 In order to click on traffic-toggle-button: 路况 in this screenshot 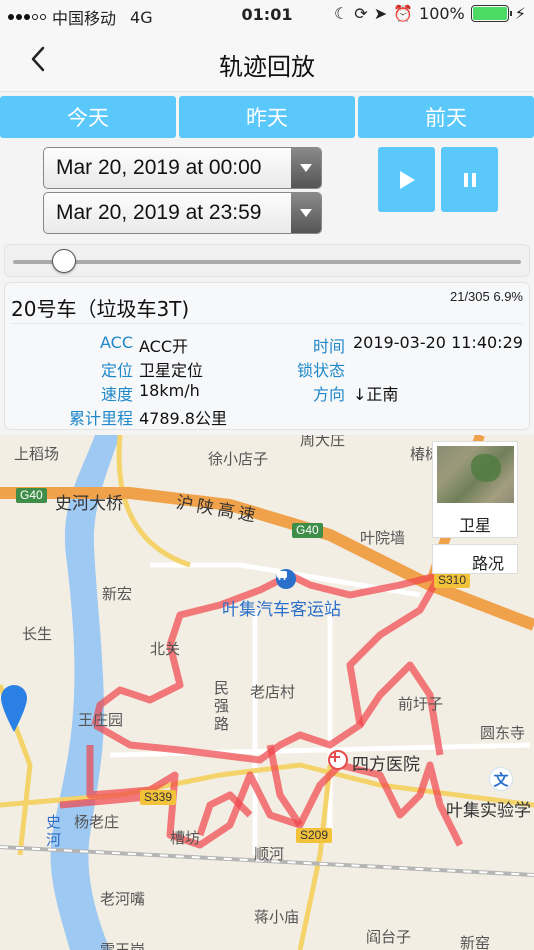, I will do `click(475, 559)`.